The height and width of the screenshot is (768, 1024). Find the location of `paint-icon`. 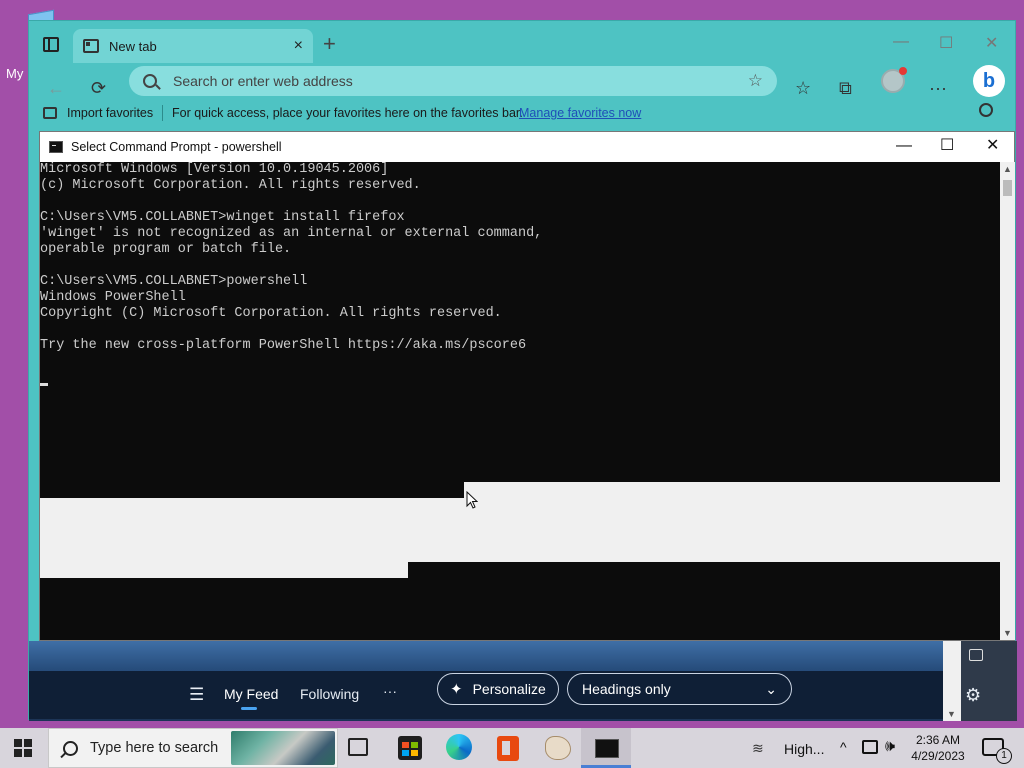

paint-icon is located at coordinates (558, 748).